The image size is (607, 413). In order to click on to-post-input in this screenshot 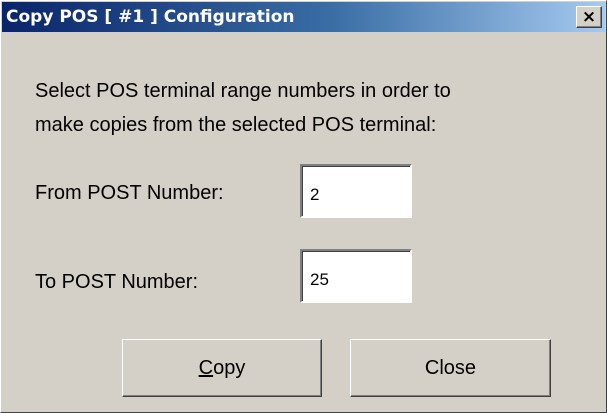, I will do `click(356, 276)`.